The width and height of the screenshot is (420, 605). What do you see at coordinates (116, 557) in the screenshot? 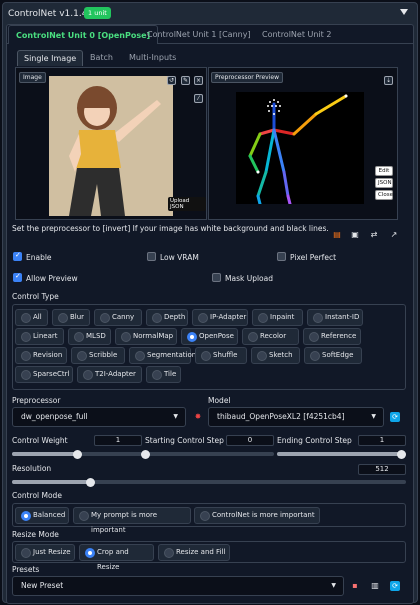
I see `resize-mode-crop-resize: Crop and Resize` at bounding box center [116, 557].